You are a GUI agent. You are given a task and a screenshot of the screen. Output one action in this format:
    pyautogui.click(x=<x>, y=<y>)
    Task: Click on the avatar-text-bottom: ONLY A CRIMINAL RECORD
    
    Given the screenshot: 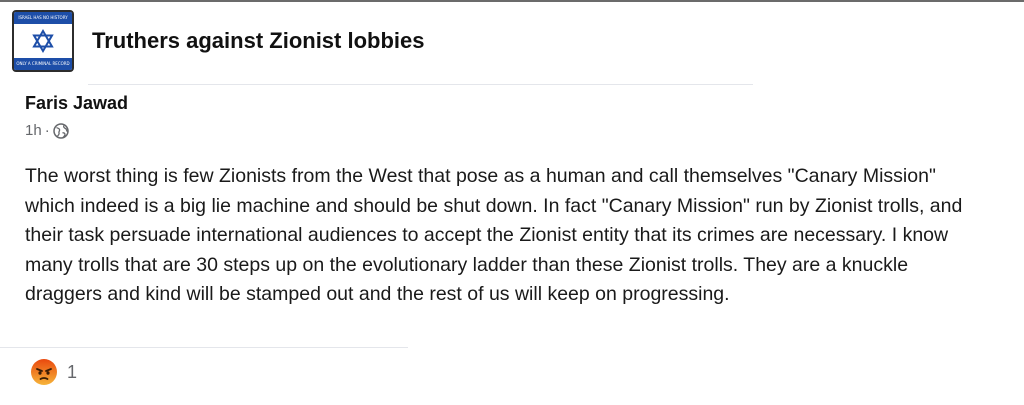 What is the action you would take?
    pyautogui.click(x=43, y=63)
    